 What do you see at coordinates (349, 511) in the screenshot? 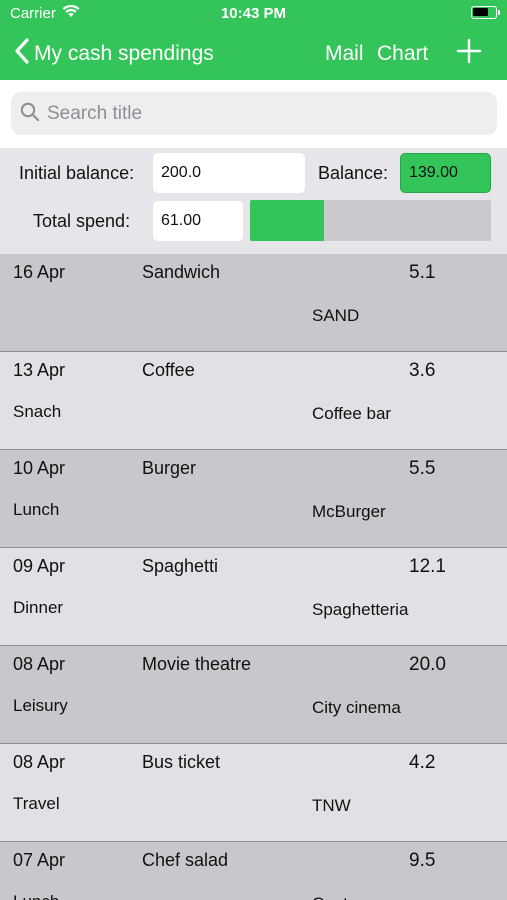
I see `entry-place: McBurger` at bounding box center [349, 511].